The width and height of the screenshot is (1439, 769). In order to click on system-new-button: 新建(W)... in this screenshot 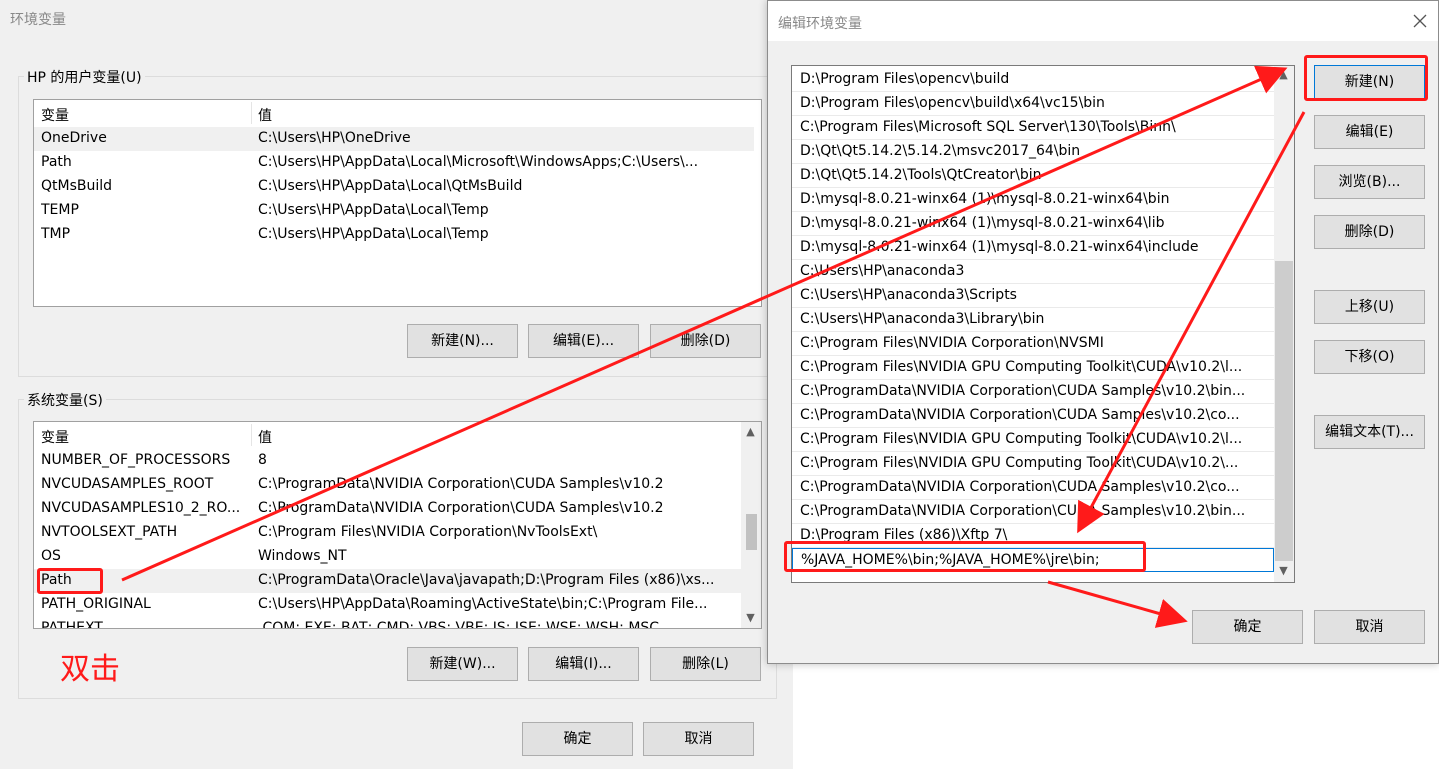, I will do `click(462, 664)`.